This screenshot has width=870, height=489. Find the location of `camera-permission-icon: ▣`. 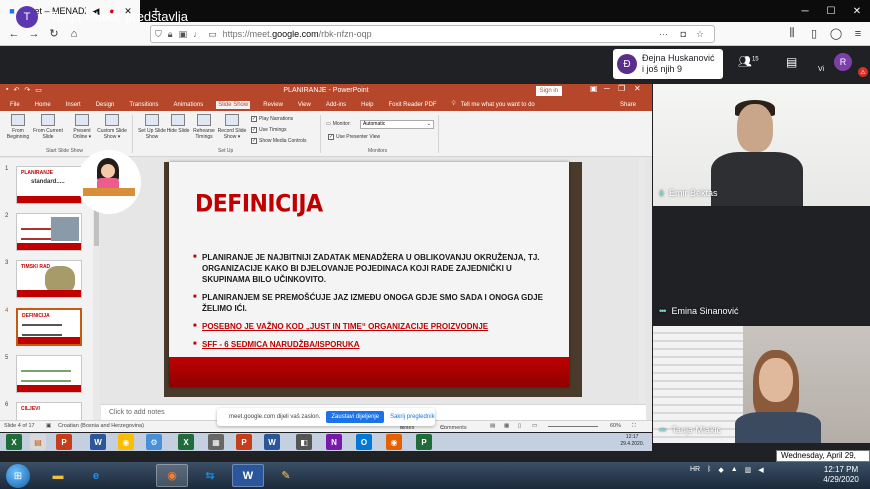

camera-permission-icon: ▣ is located at coordinates (183, 34).